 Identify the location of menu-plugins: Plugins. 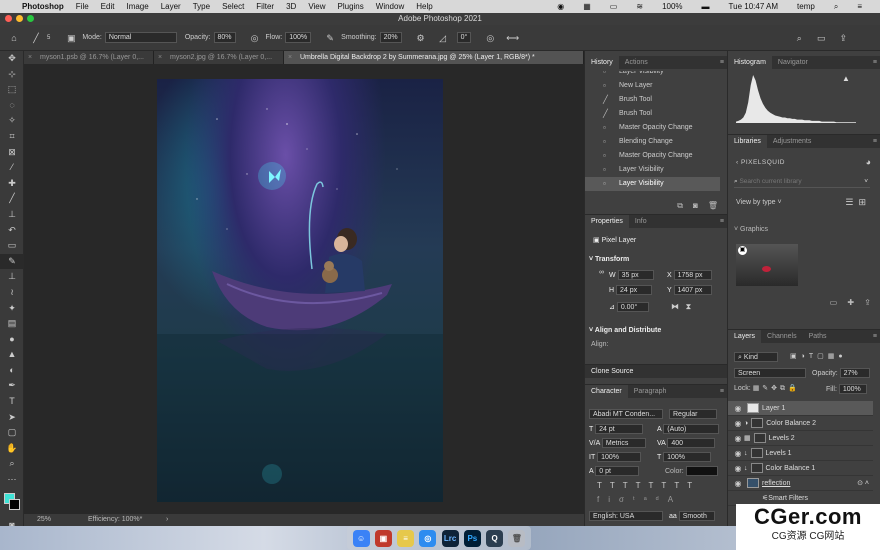
(351, 6).